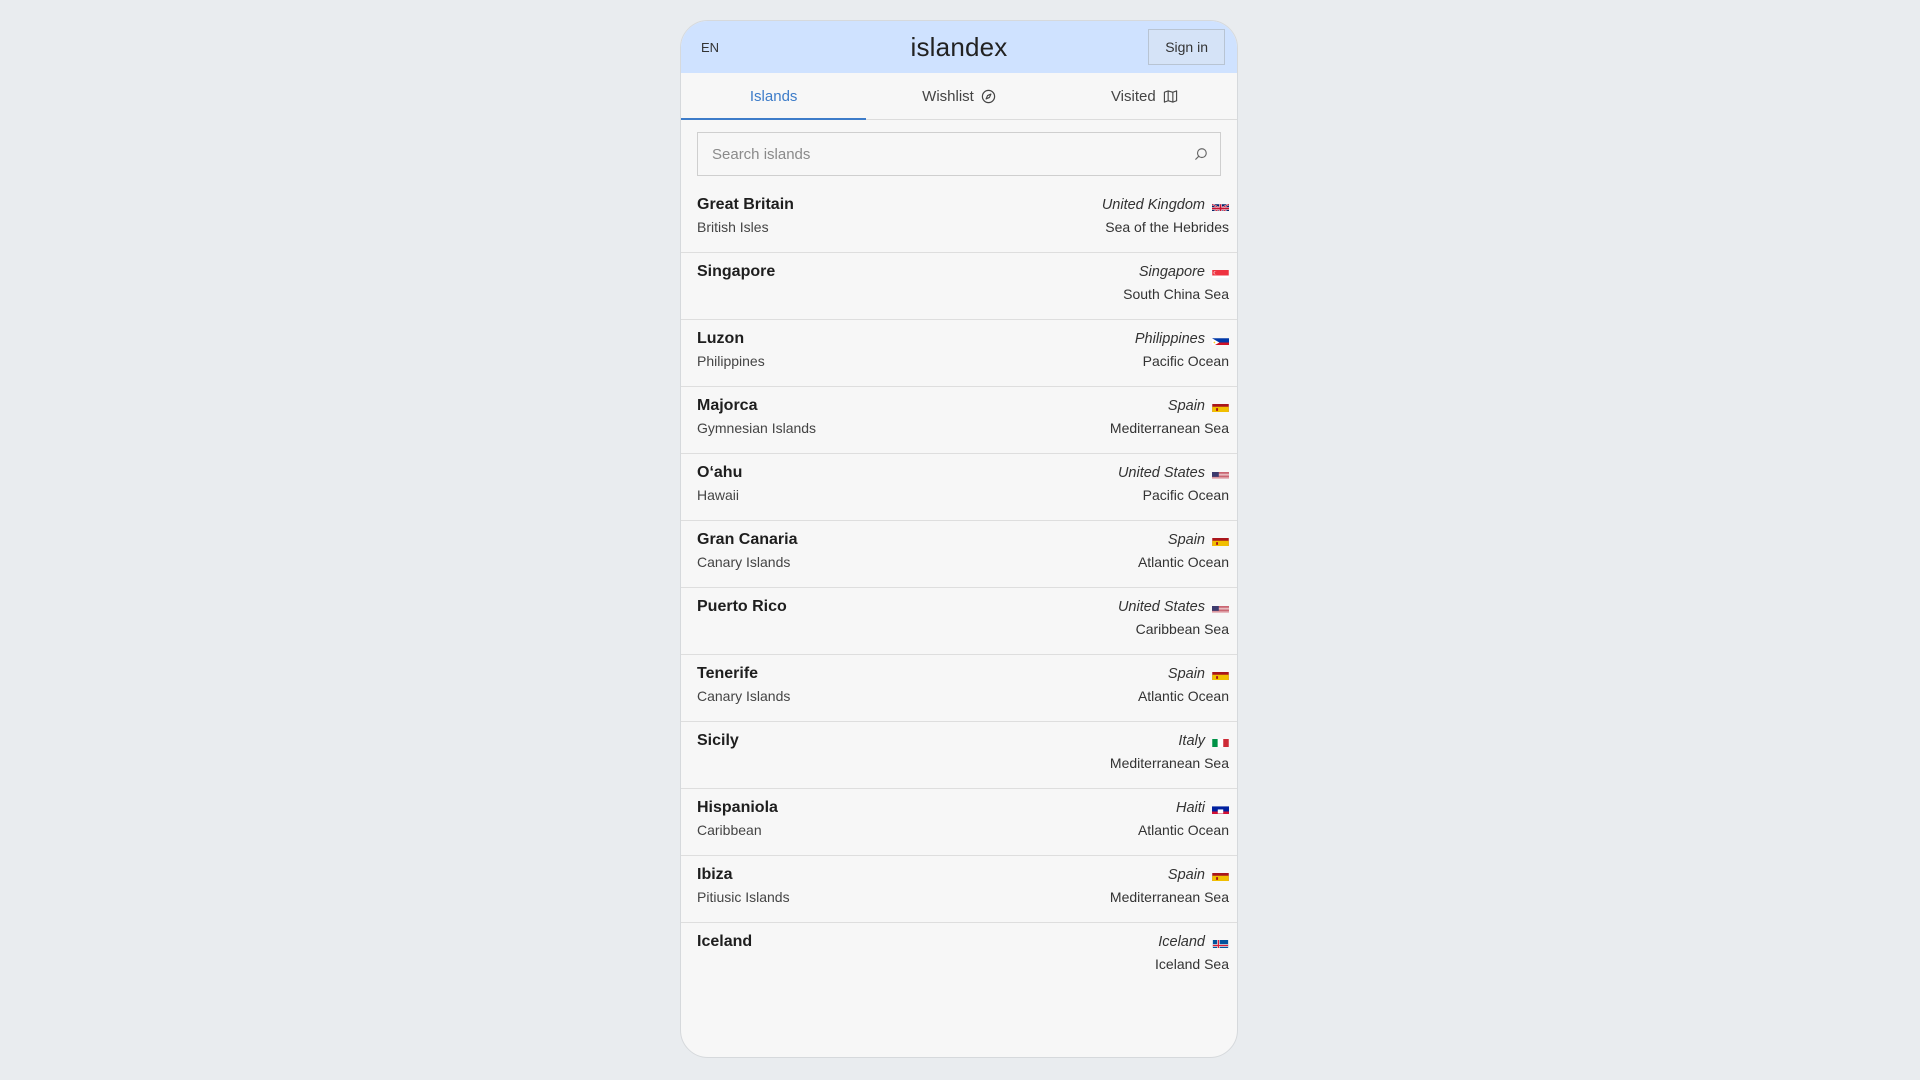 Image resolution: width=1920 pixels, height=1080 pixels. I want to click on island-location: Iceland Iceland Sea, so click(1192, 956).